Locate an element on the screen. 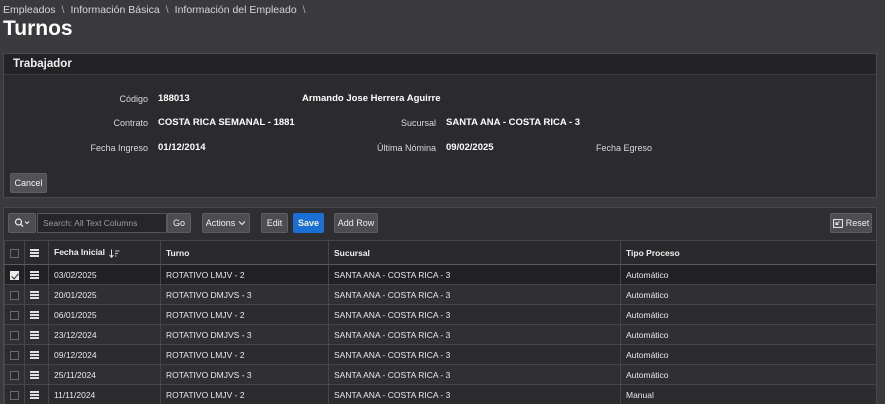 The image size is (885, 404). actions-menu-button: Actions is located at coordinates (226, 223).